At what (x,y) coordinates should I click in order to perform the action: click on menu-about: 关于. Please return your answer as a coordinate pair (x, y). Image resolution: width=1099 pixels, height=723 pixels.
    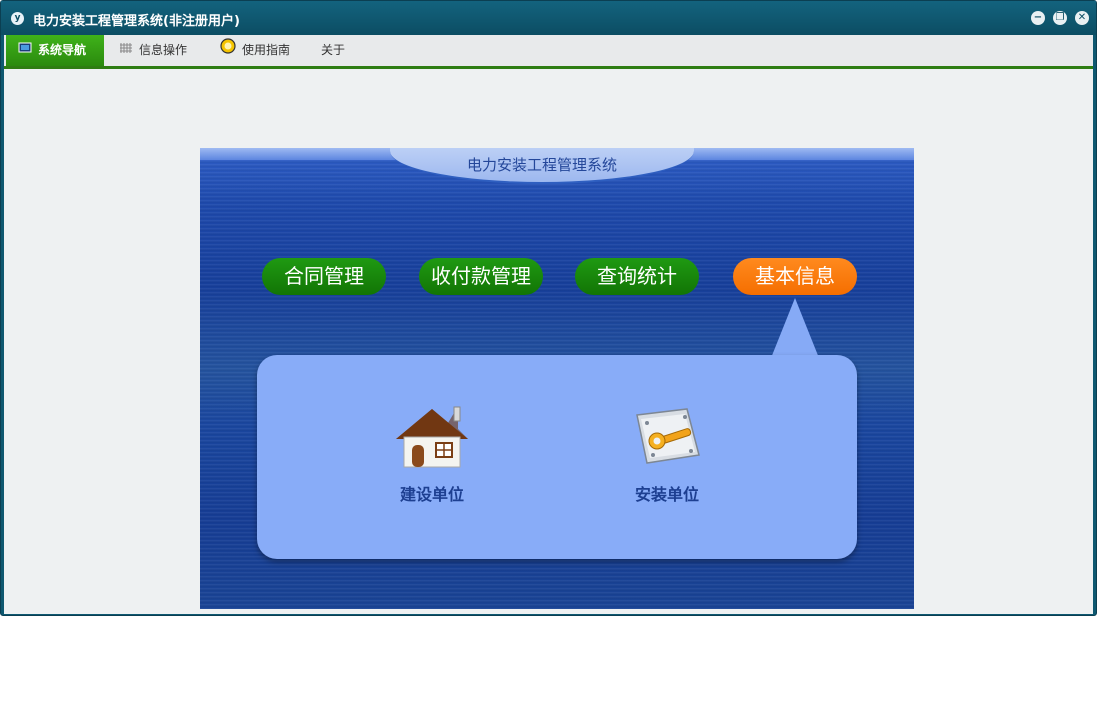
    Looking at the image, I should click on (341, 50).